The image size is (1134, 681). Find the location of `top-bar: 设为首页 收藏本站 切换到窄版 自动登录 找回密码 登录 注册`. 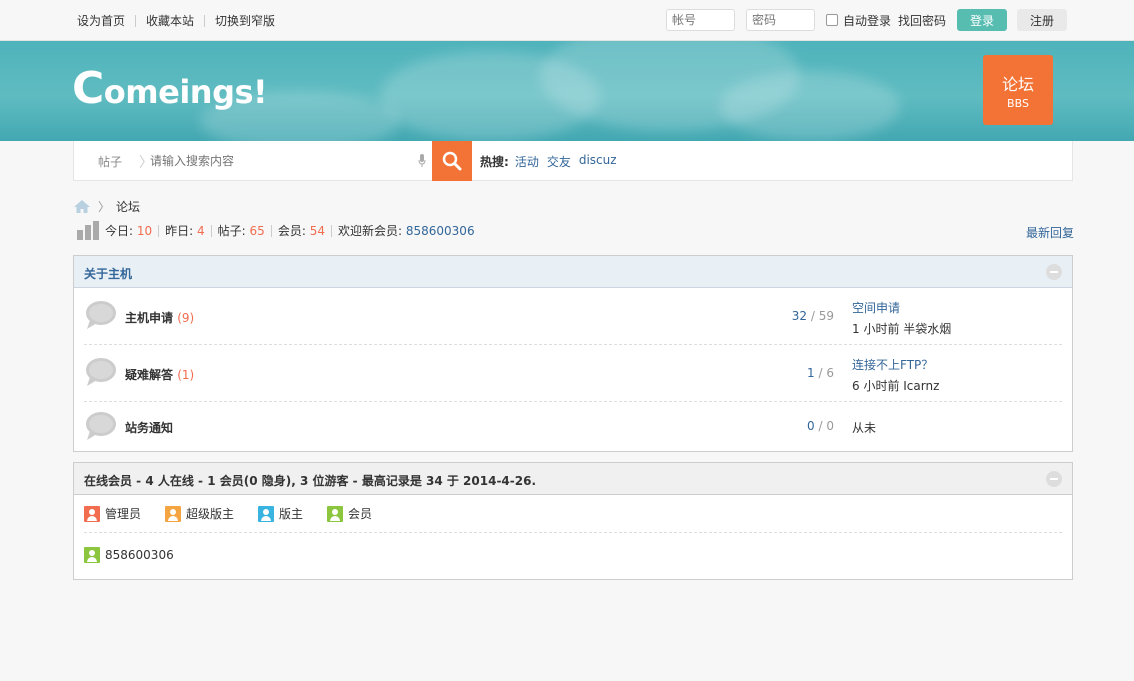

top-bar: 设为首页 收藏本站 切换到窄版 自动登录 找回密码 登录 注册 is located at coordinates (567, 20).